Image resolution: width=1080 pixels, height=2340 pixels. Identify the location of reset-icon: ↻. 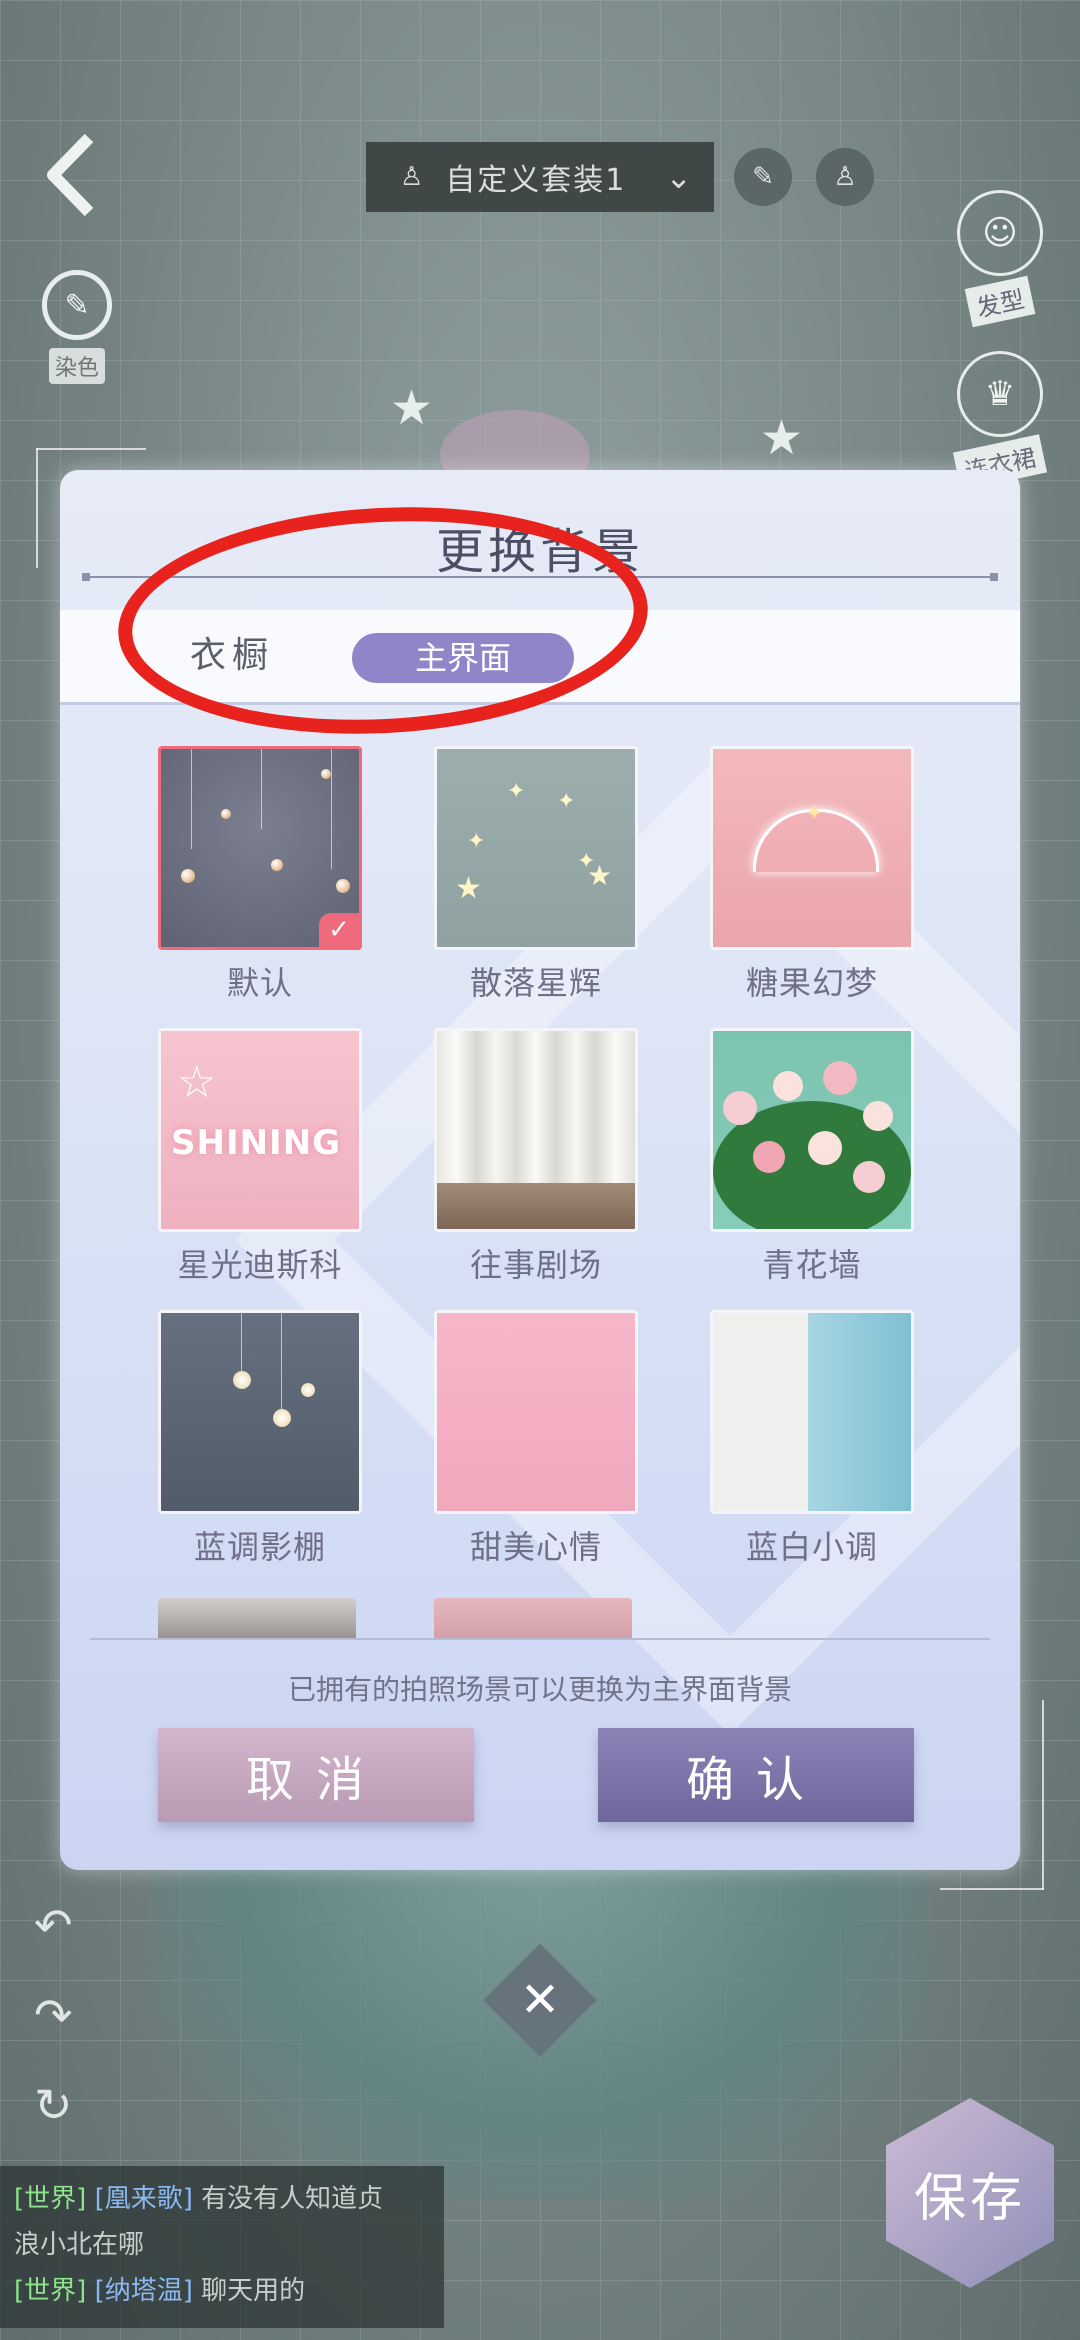
(53, 2105).